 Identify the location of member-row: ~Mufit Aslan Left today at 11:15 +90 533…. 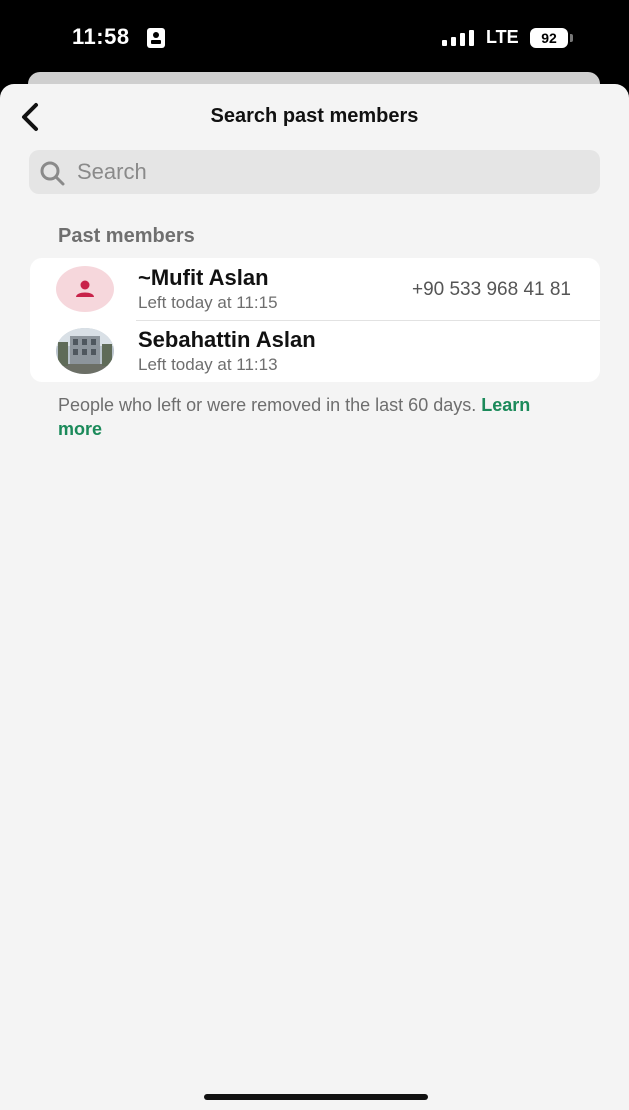
(315, 289).